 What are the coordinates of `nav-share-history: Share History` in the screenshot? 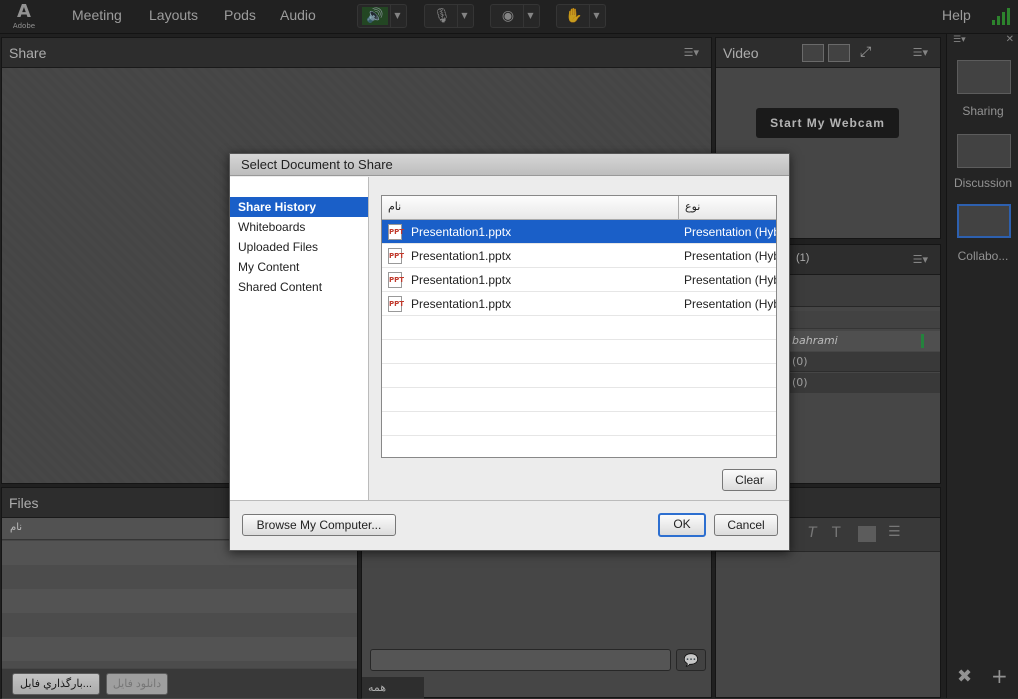 It's located at (299, 207).